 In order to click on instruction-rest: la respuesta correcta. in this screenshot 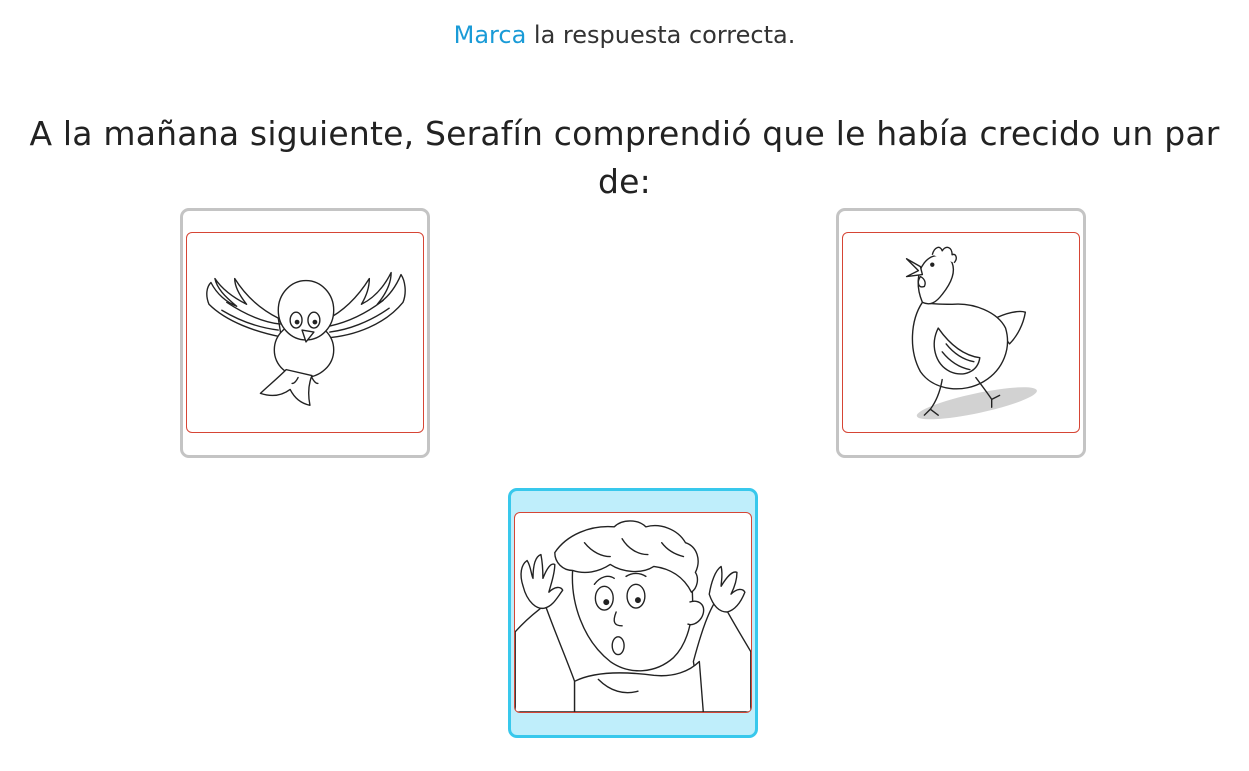, I will do `click(661, 35)`.